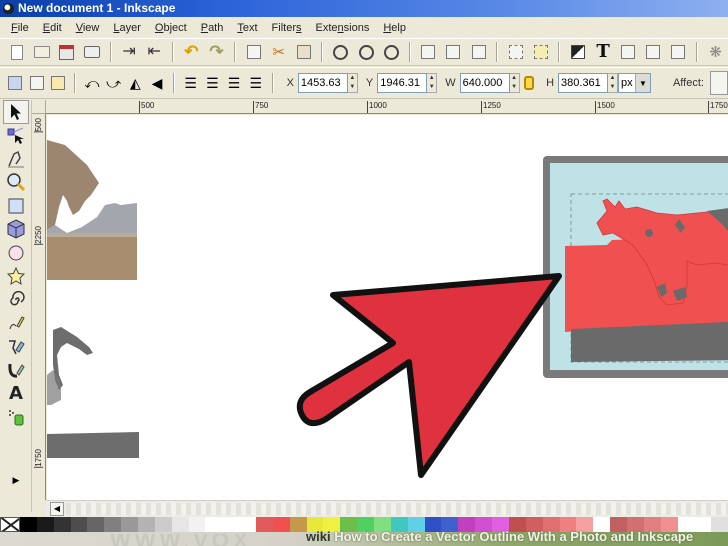 The image size is (728, 546). Describe the element at coordinates (16, 394) in the screenshot. I see `text-tool-button: A` at that location.